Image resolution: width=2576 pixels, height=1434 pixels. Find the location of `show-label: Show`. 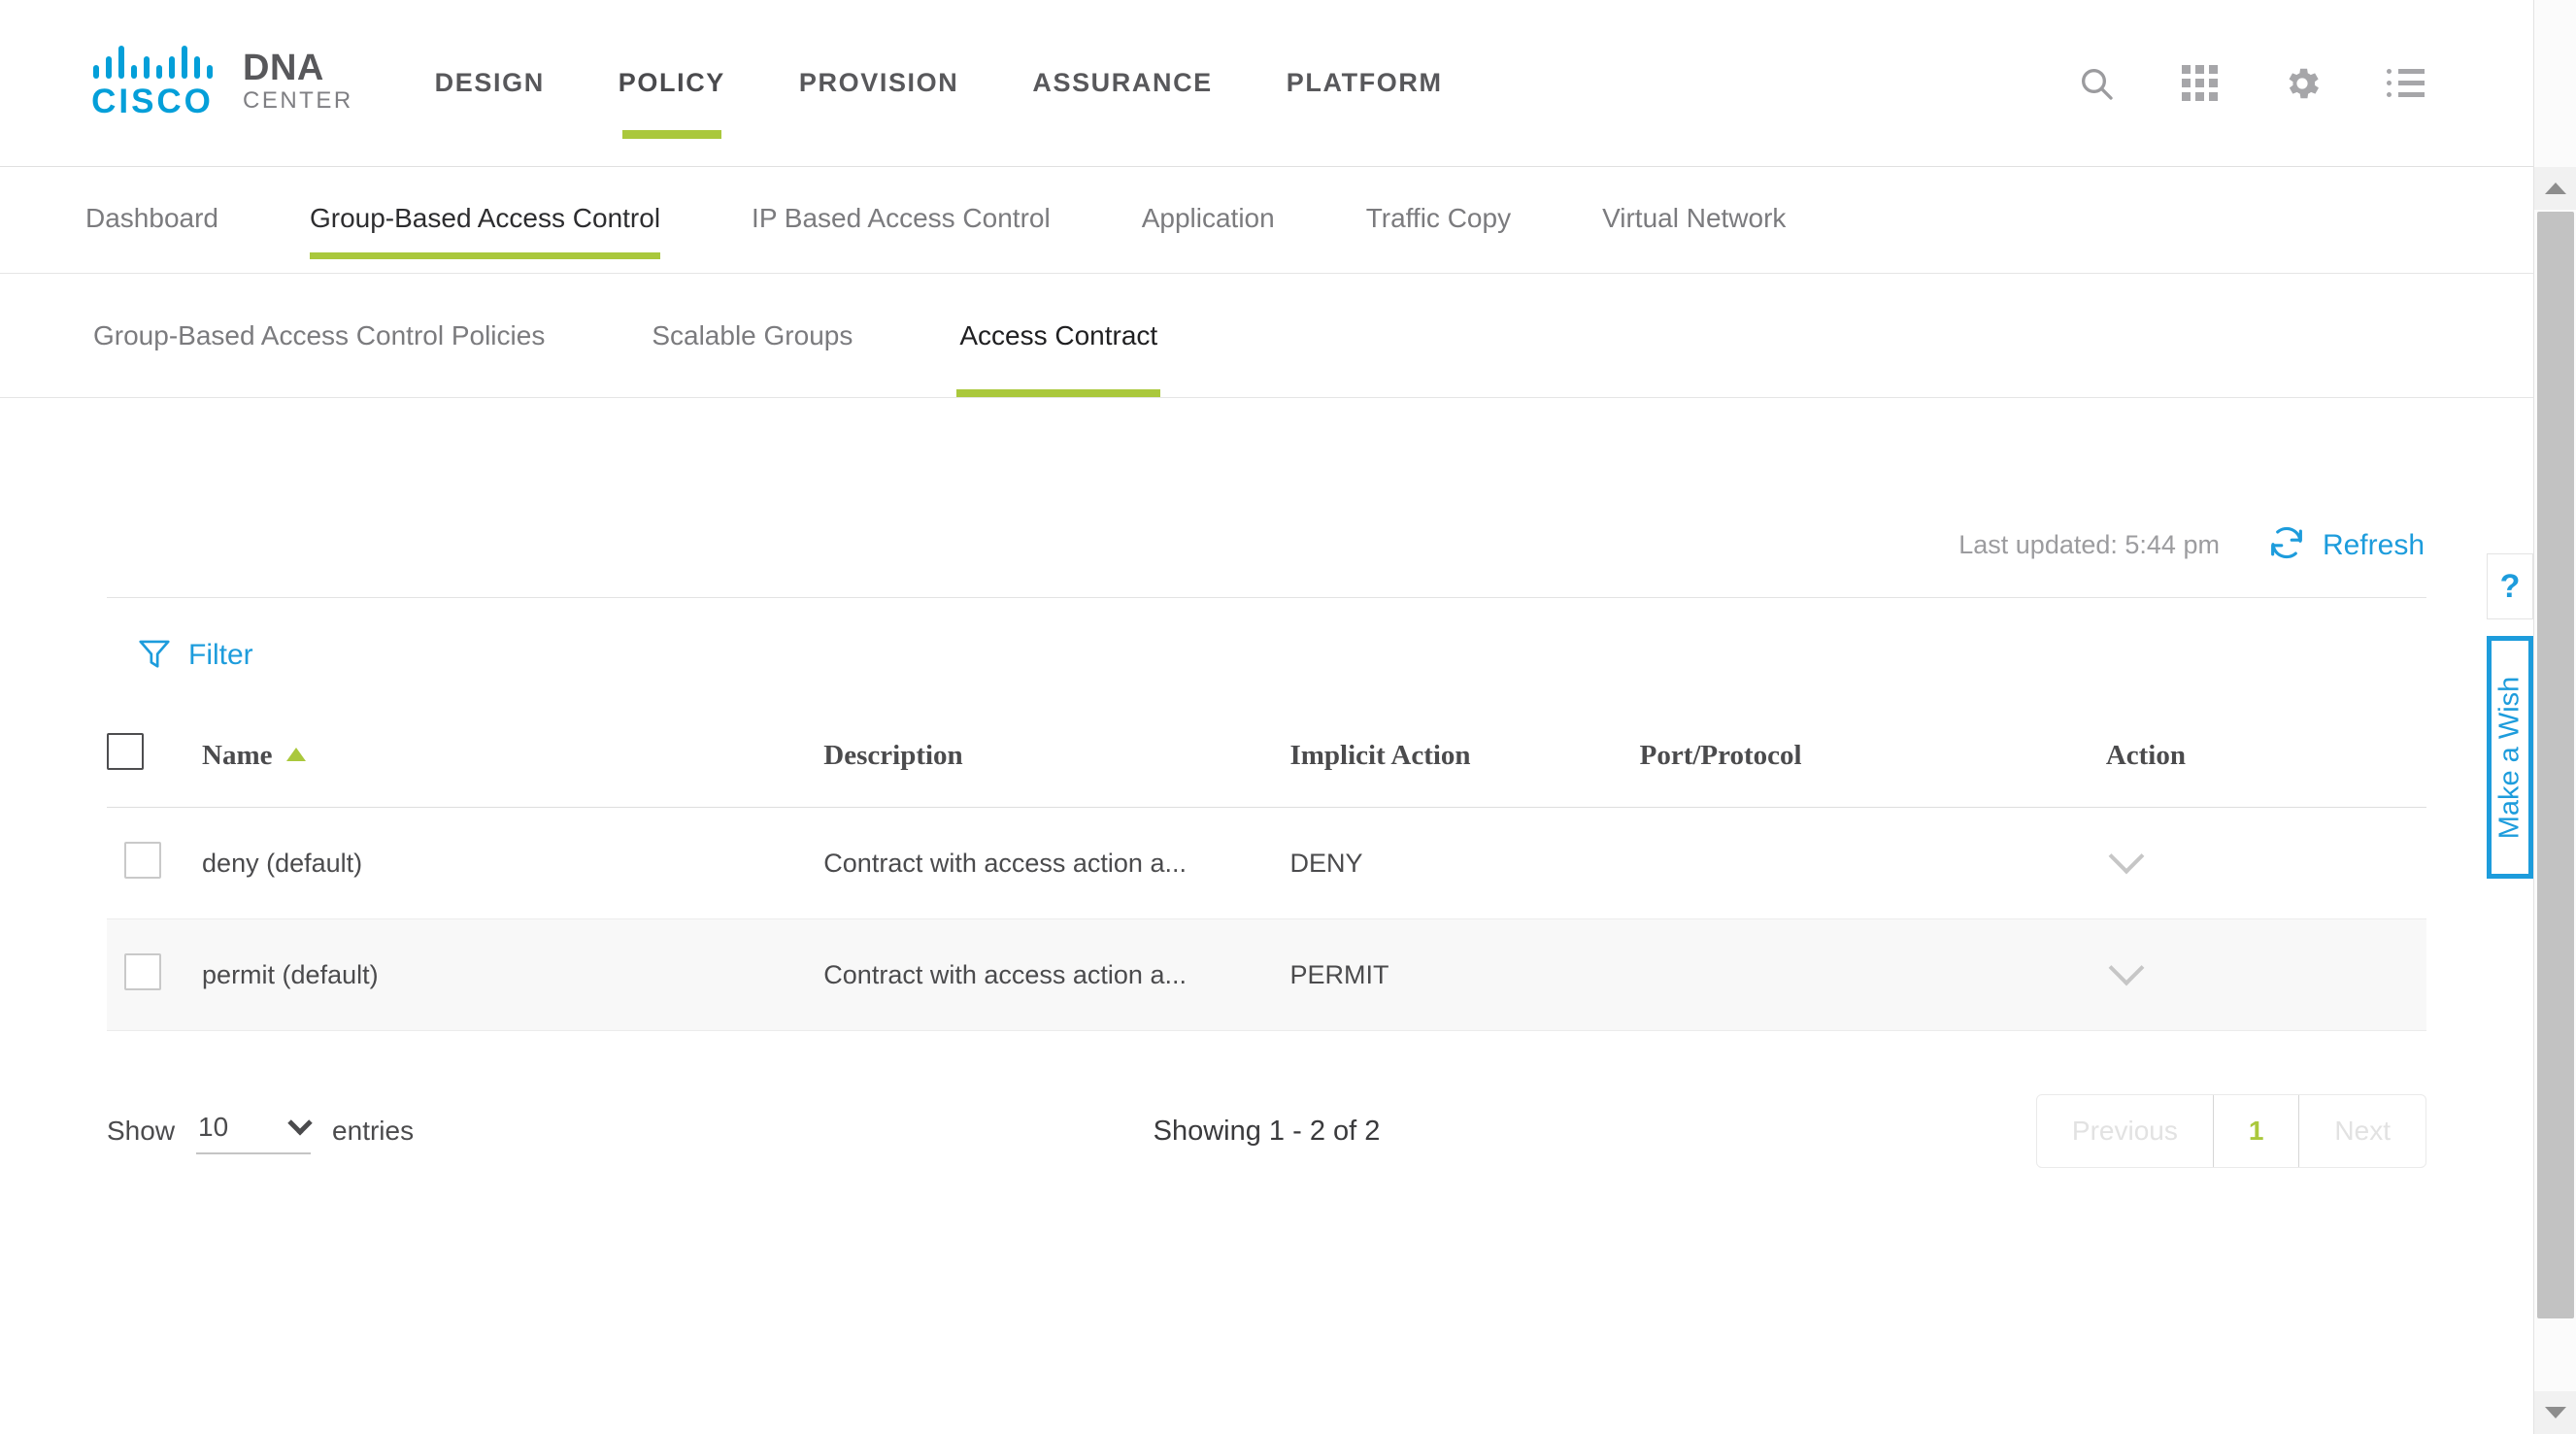

show-label: Show is located at coordinates (142, 1131).